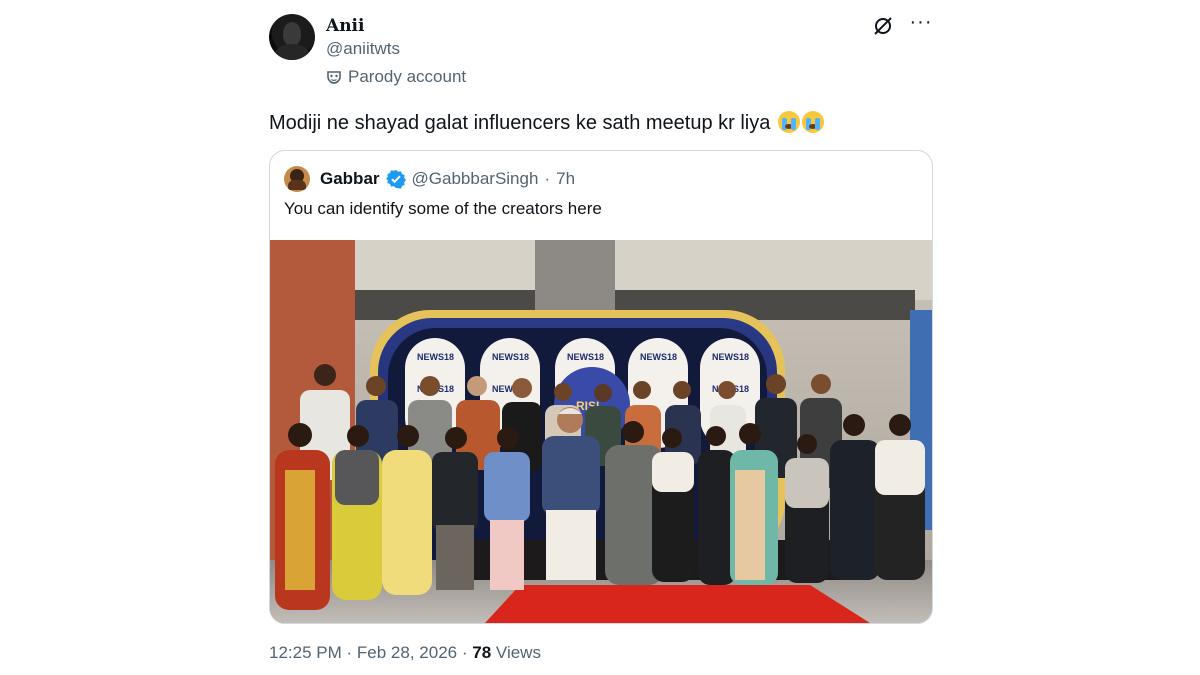  I want to click on more-icon: ···, so click(921, 25).